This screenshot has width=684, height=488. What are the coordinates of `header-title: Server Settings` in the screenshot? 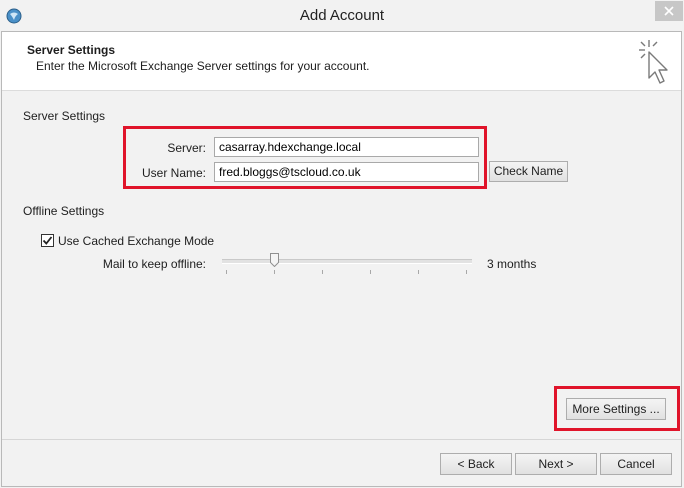 It's located at (71, 50).